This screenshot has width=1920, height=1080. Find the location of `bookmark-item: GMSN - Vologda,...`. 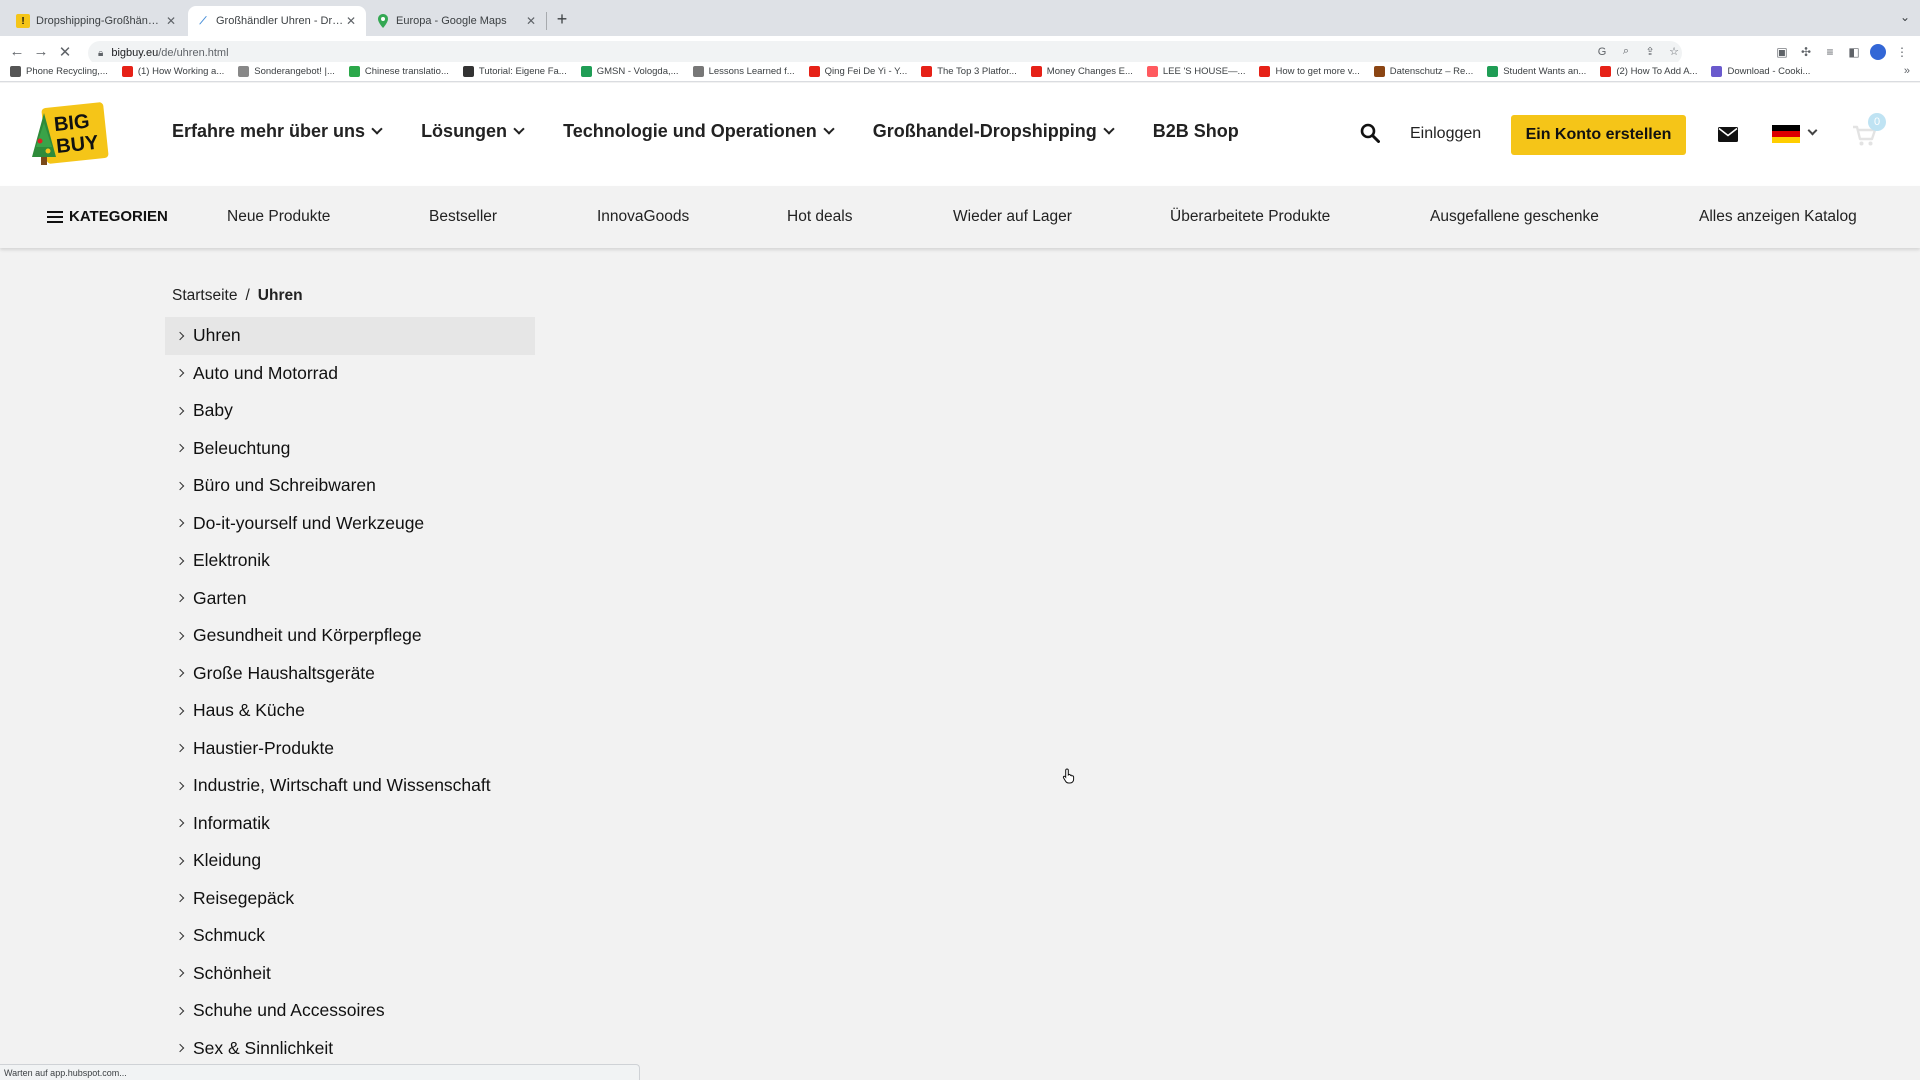

bookmark-item: GMSN - Vologda,... is located at coordinates (629, 71).